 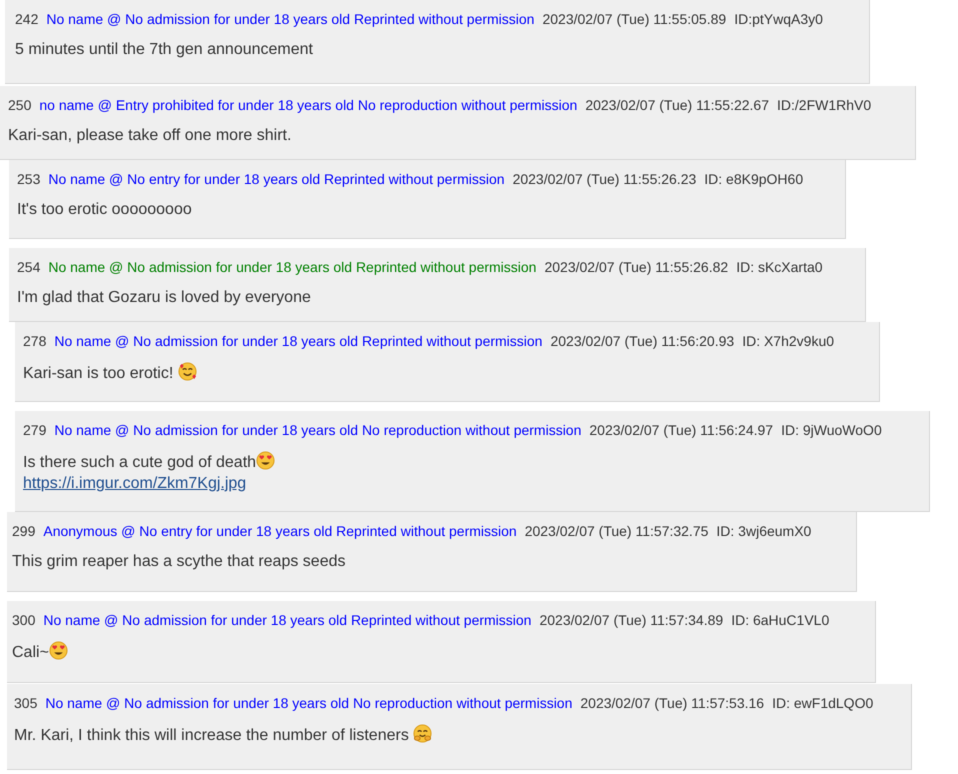 I want to click on post-date: 2023/02/07 (Tue) 11:55:05.89, so click(x=634, y=19).